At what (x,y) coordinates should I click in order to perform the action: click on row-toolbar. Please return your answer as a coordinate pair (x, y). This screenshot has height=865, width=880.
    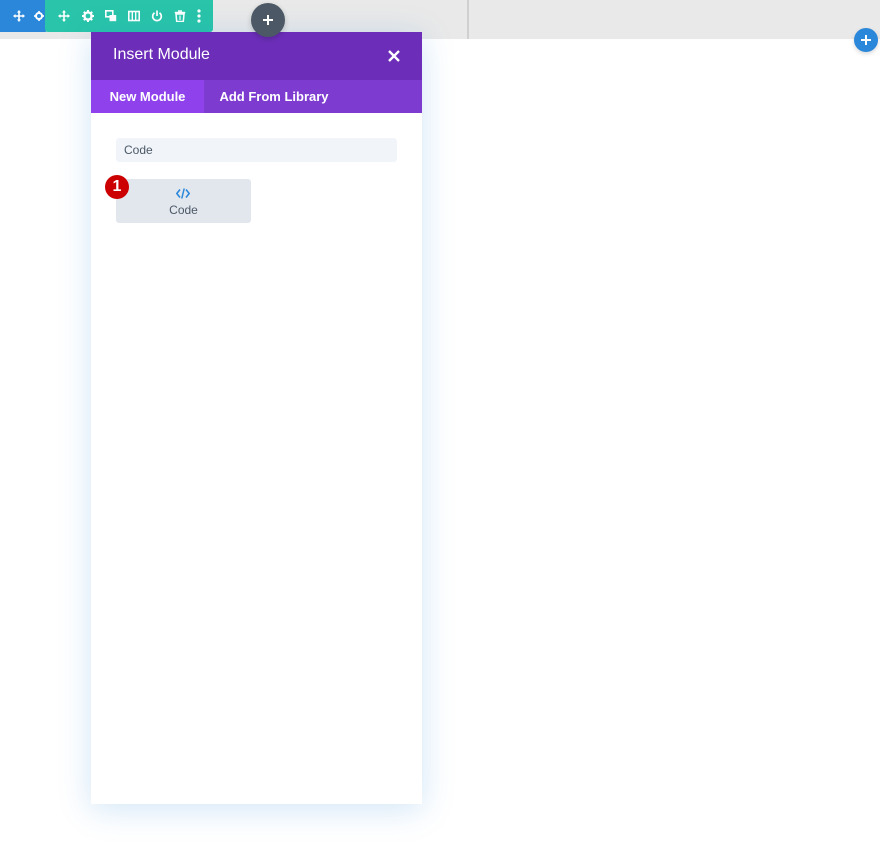
    Looking at the image, I should click on (129, 16).